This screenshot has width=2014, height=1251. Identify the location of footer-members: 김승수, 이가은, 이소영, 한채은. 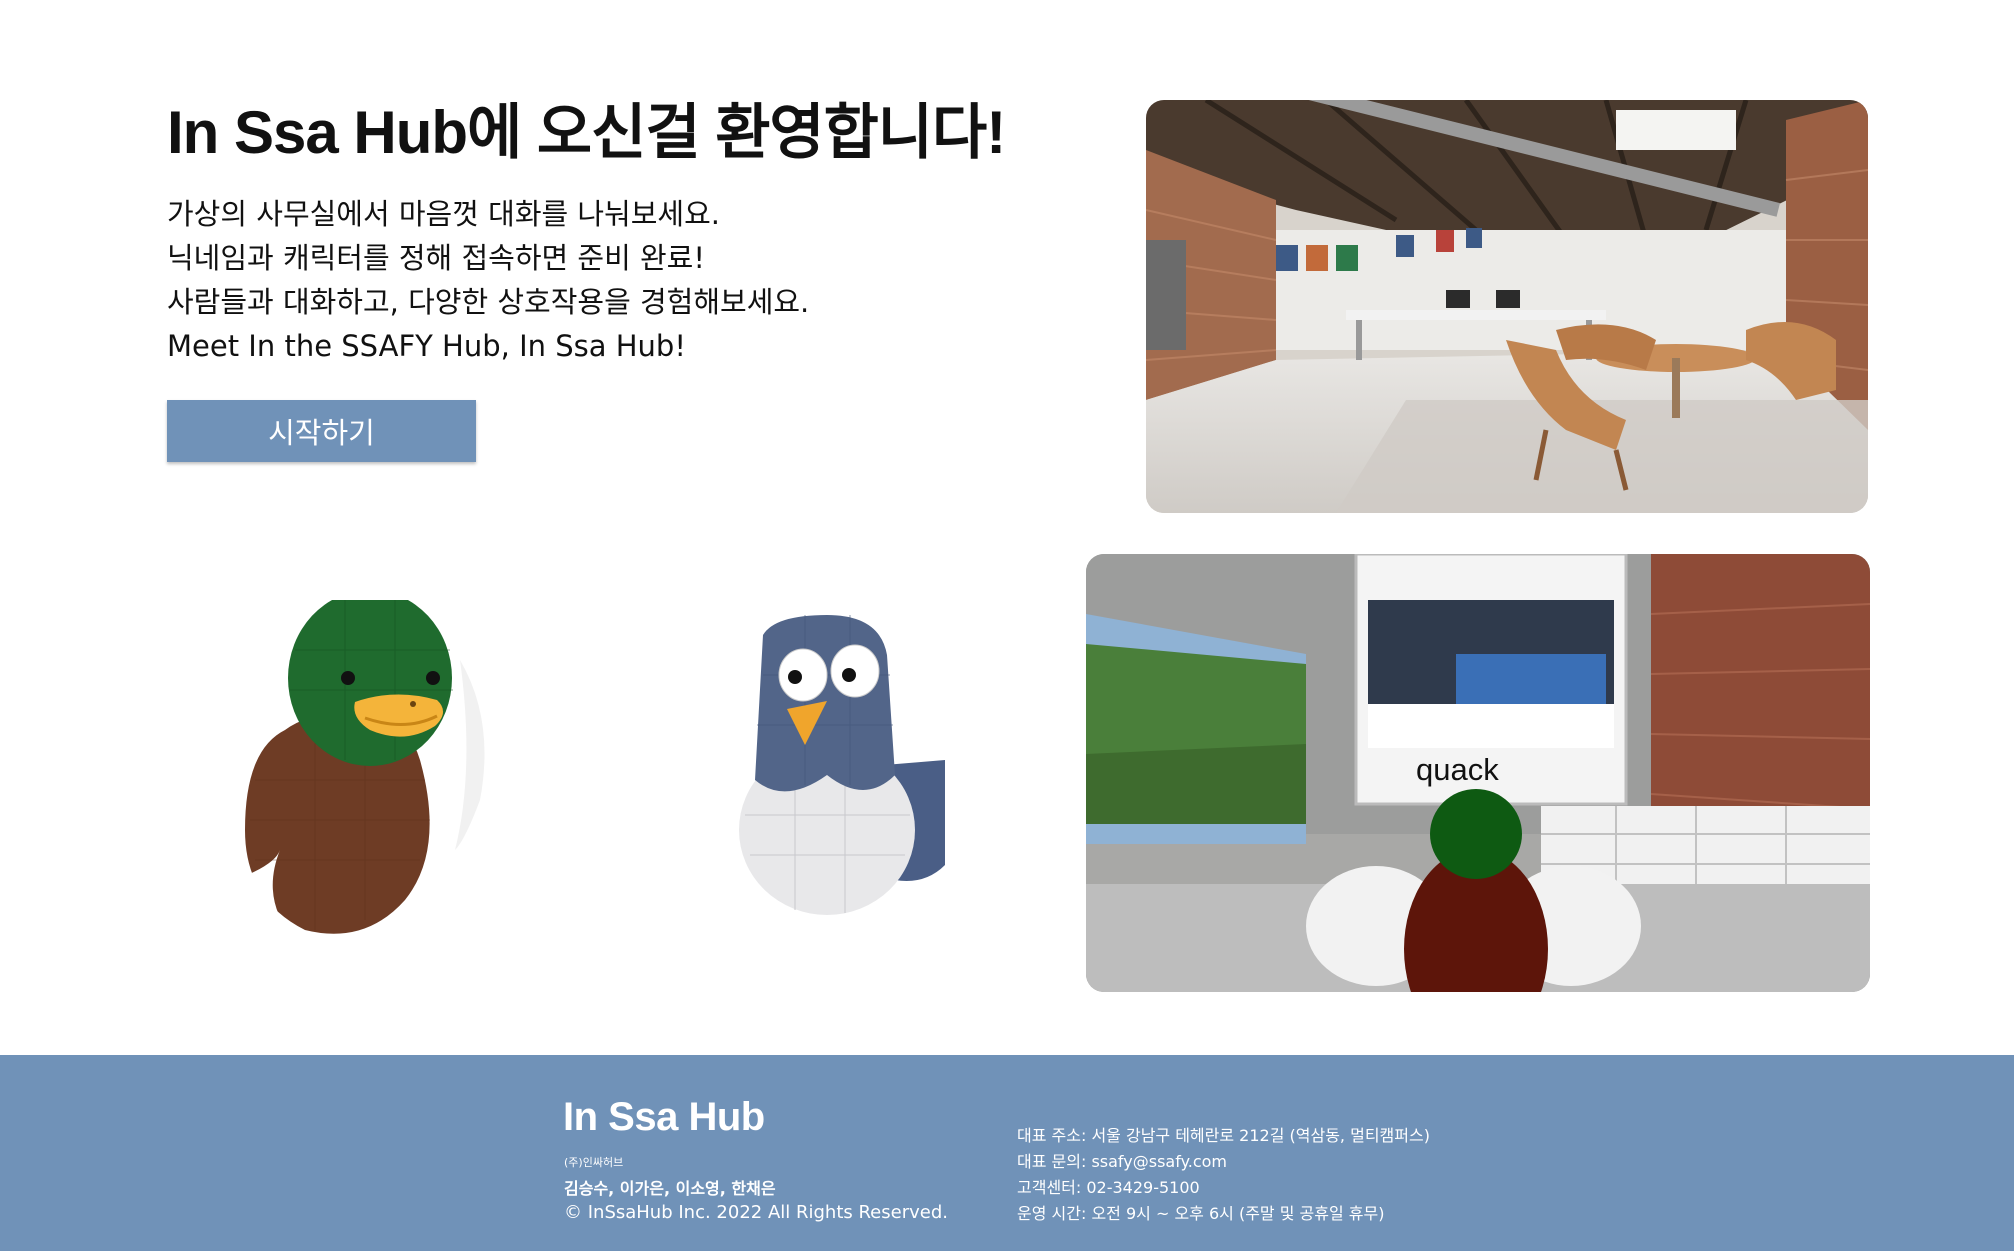
(670, 1188).